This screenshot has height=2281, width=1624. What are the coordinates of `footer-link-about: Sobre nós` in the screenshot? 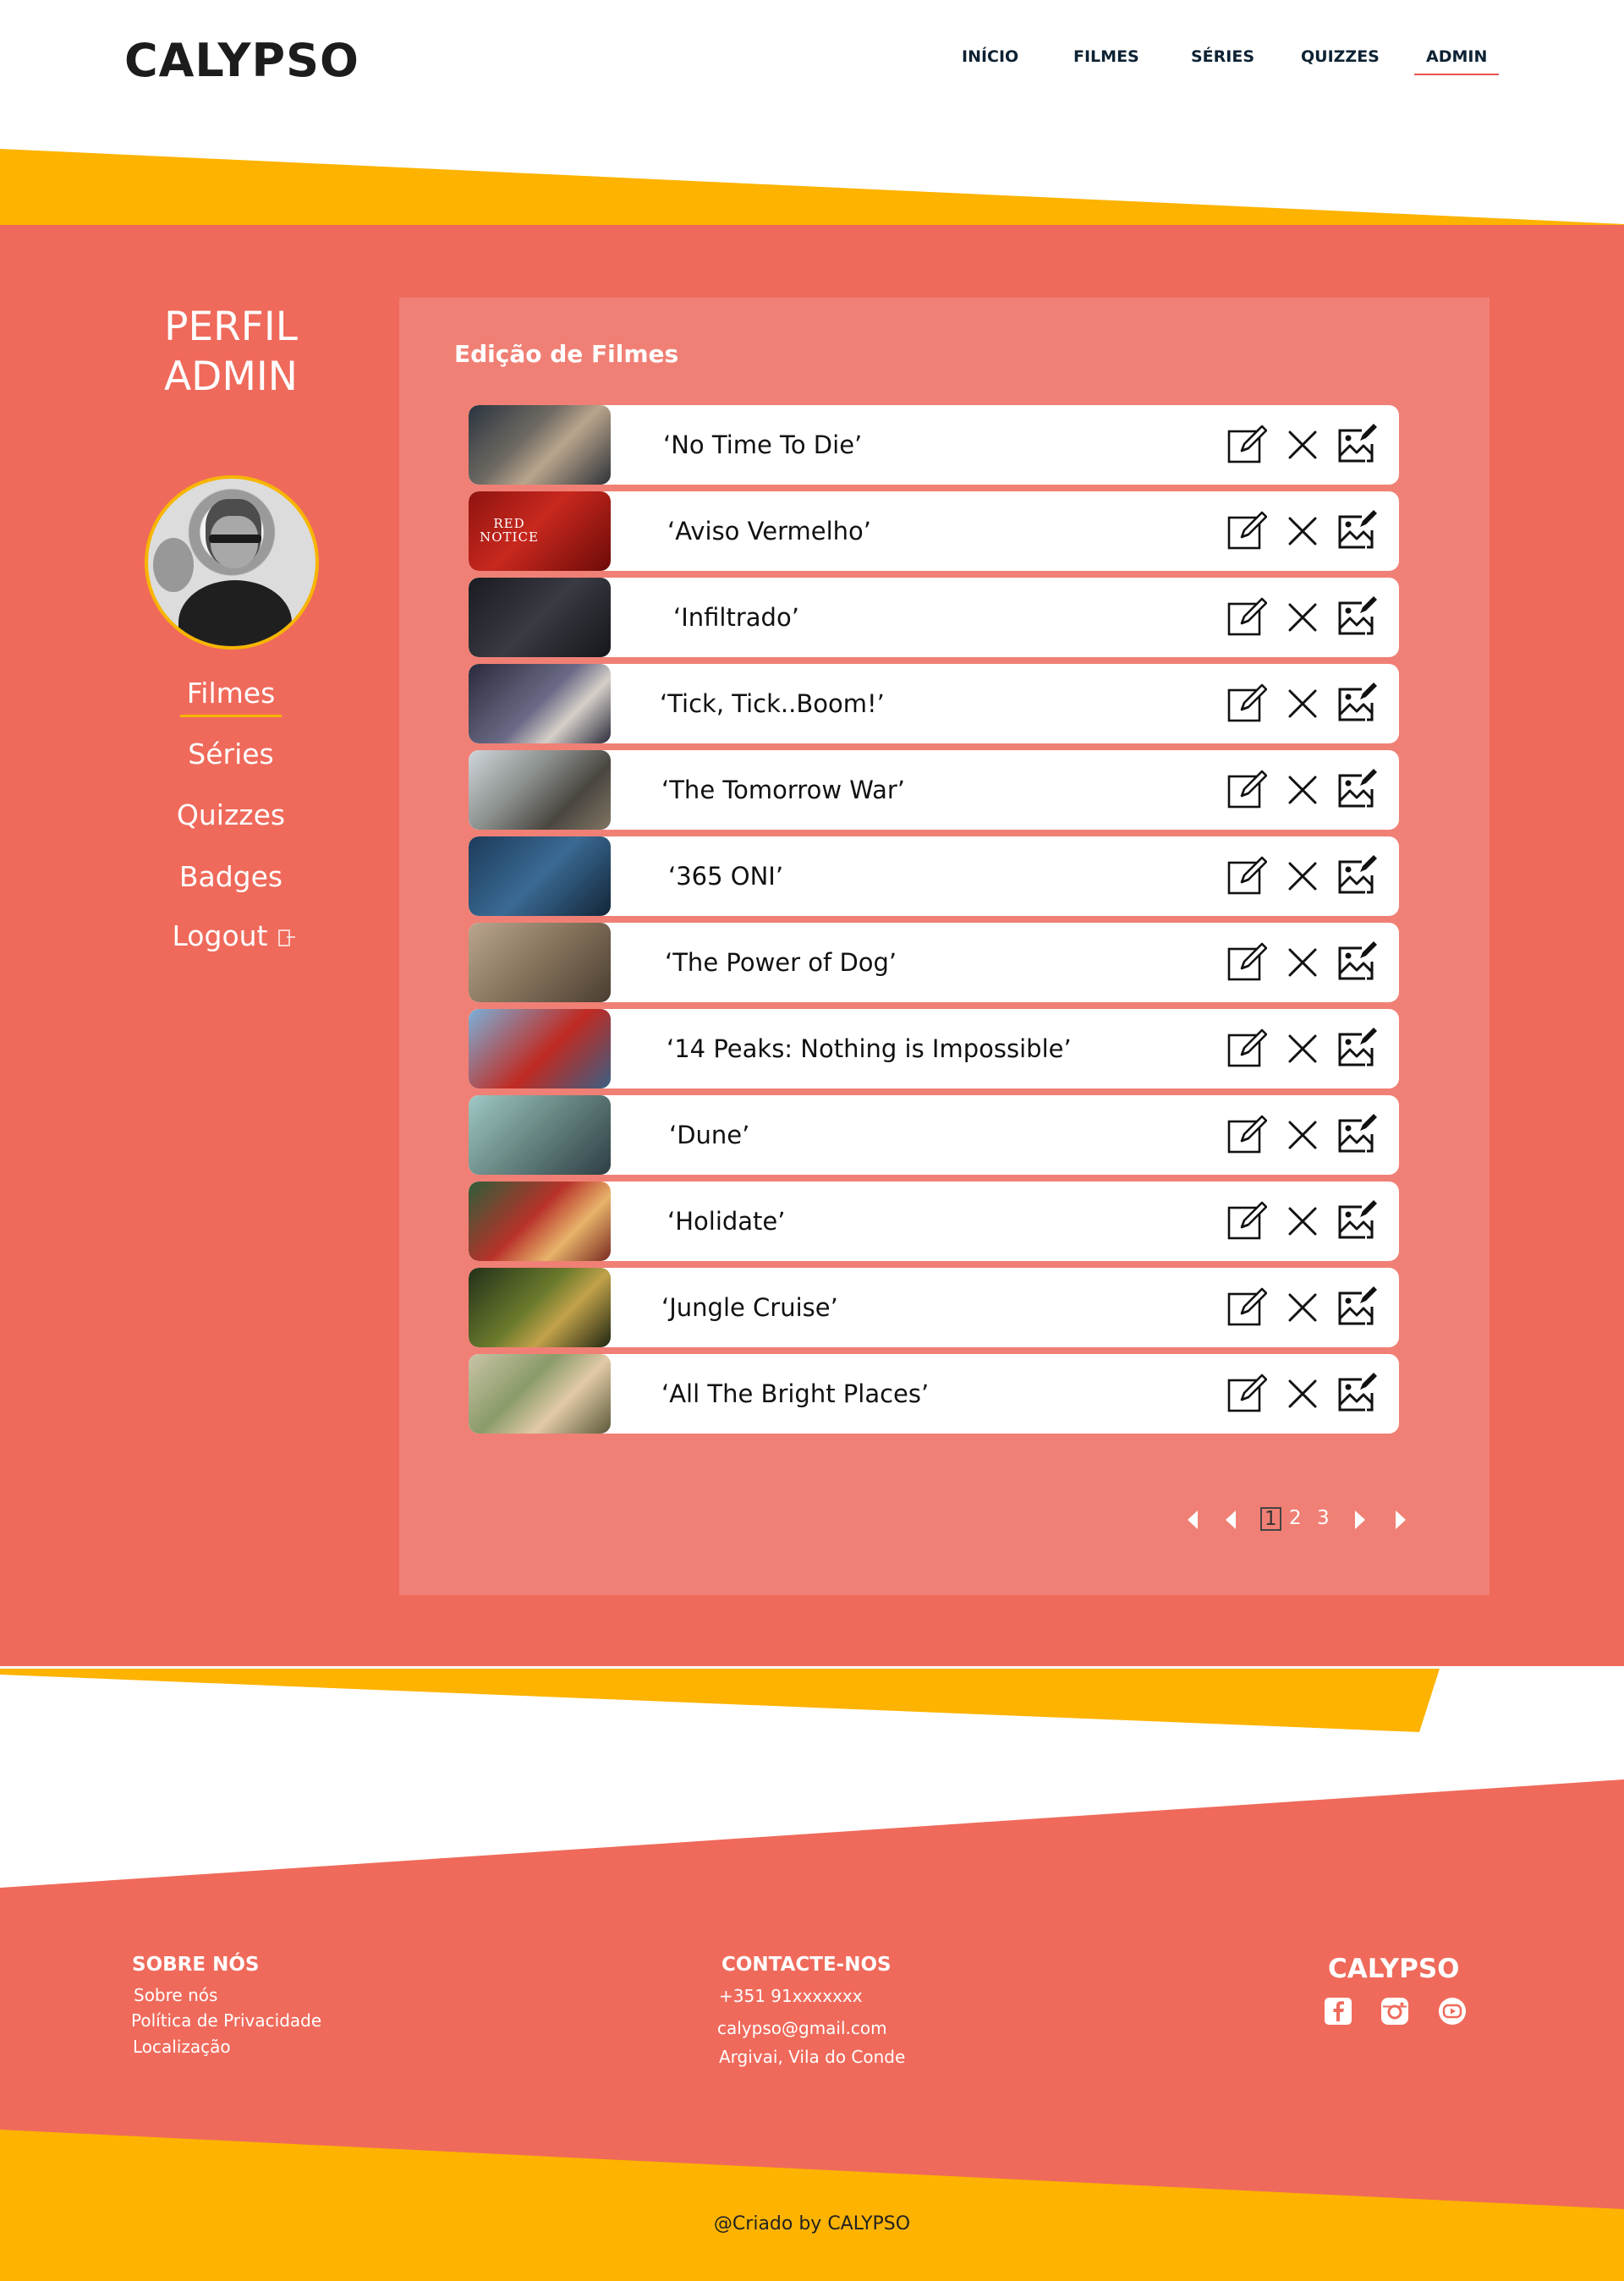 It's located at (175, 1995).